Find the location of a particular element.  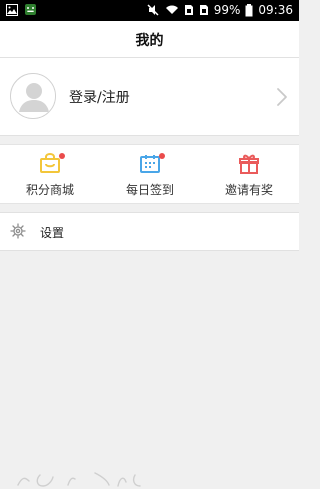

user-avatar-icon is located at coordinates (33, 96).